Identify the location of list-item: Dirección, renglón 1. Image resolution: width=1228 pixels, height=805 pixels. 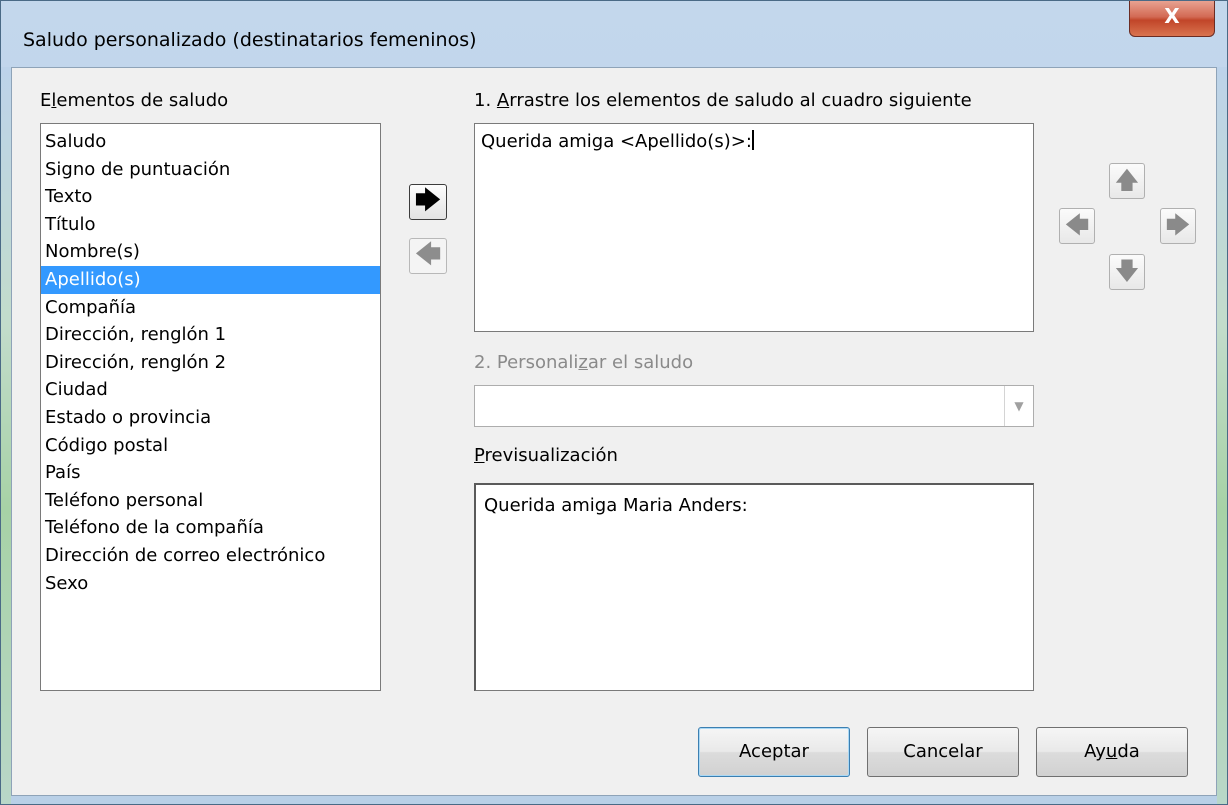
(210, 335).